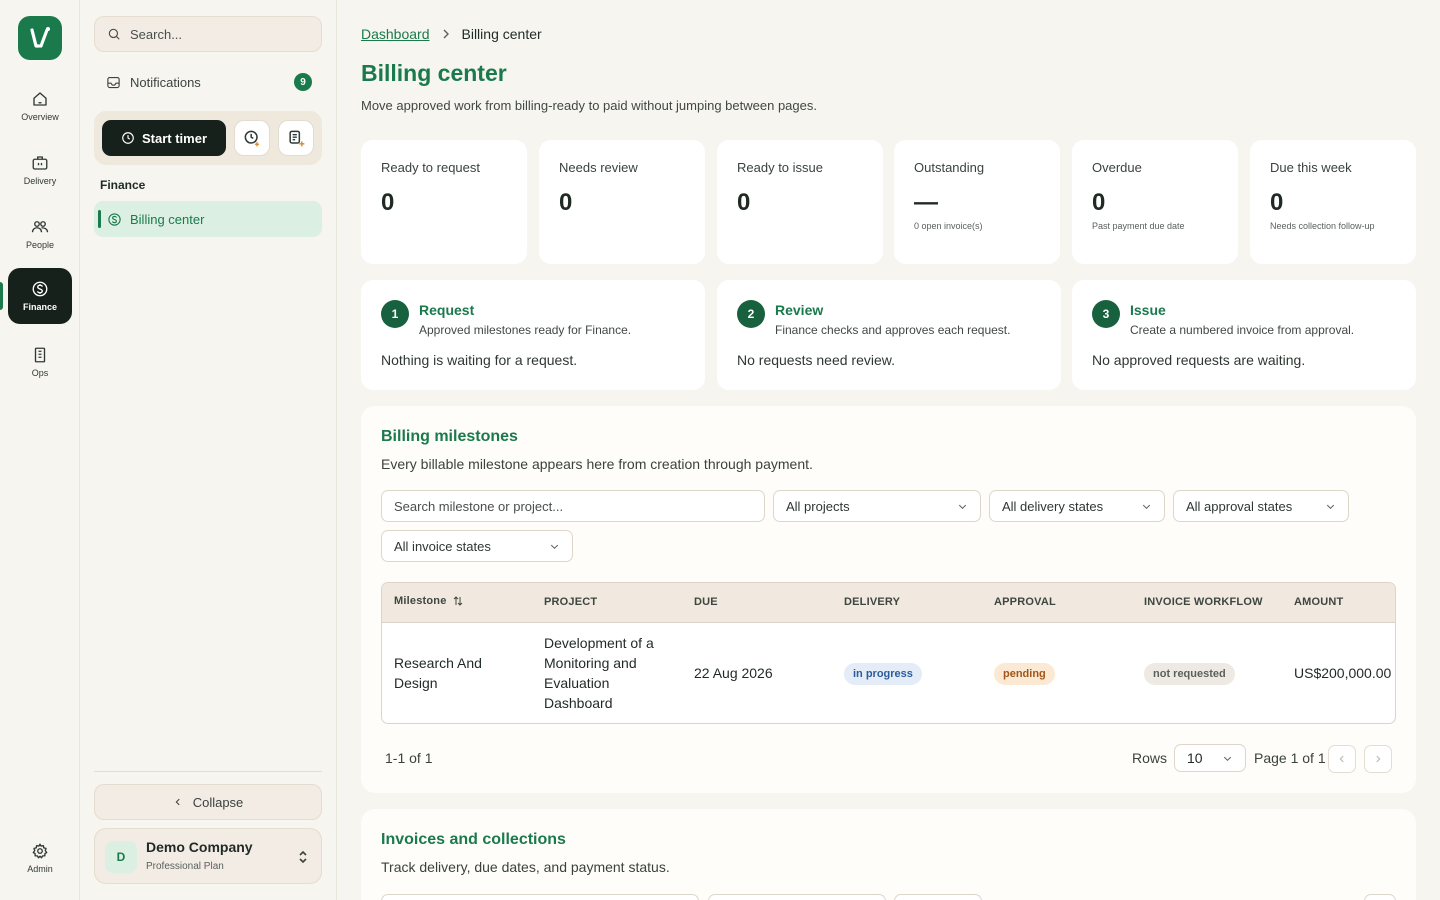  Describe the element at coordinates (209, 82) in the screenshot. I see `notifications-link: Notifications 9` at that location.